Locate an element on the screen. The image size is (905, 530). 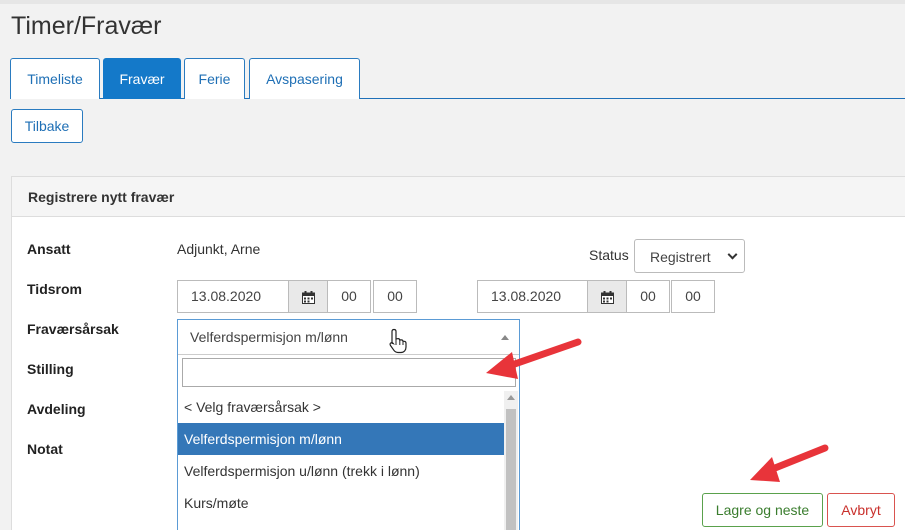
from-calendar-button is located at coordinates (308, 296).